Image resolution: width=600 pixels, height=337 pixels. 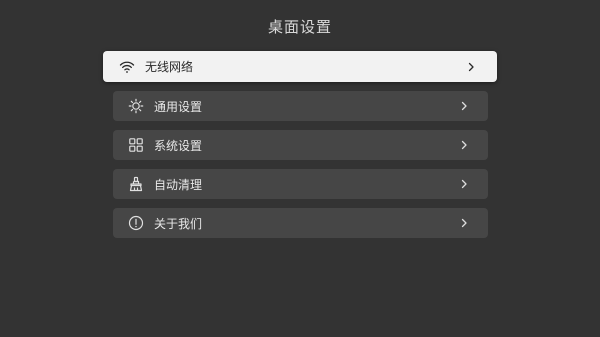 What do you see at coordinates (300, 145) in the screenshot?
I see `menu-item-system-settings: 系统设置` at bounding box center [300, 145].